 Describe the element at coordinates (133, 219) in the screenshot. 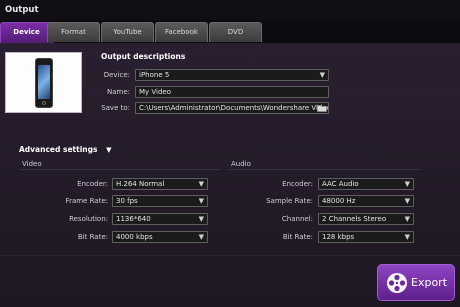

I see `resolution-value: 1136*640` at that location.